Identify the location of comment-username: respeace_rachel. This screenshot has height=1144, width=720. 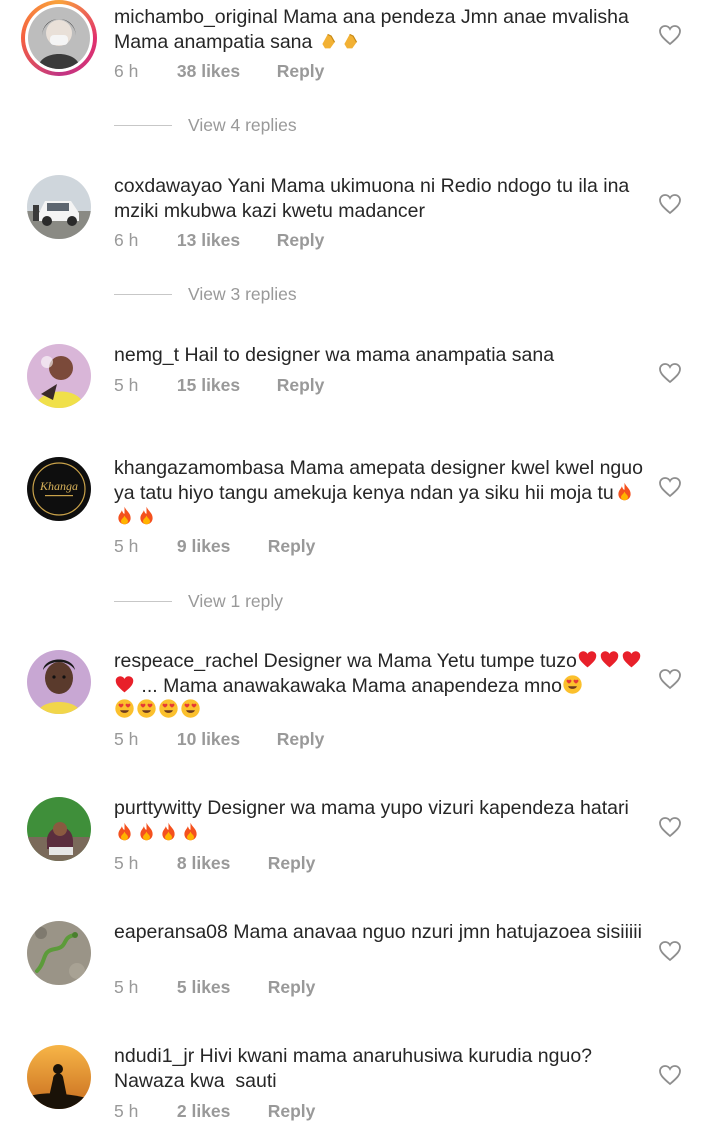
(186, 661).